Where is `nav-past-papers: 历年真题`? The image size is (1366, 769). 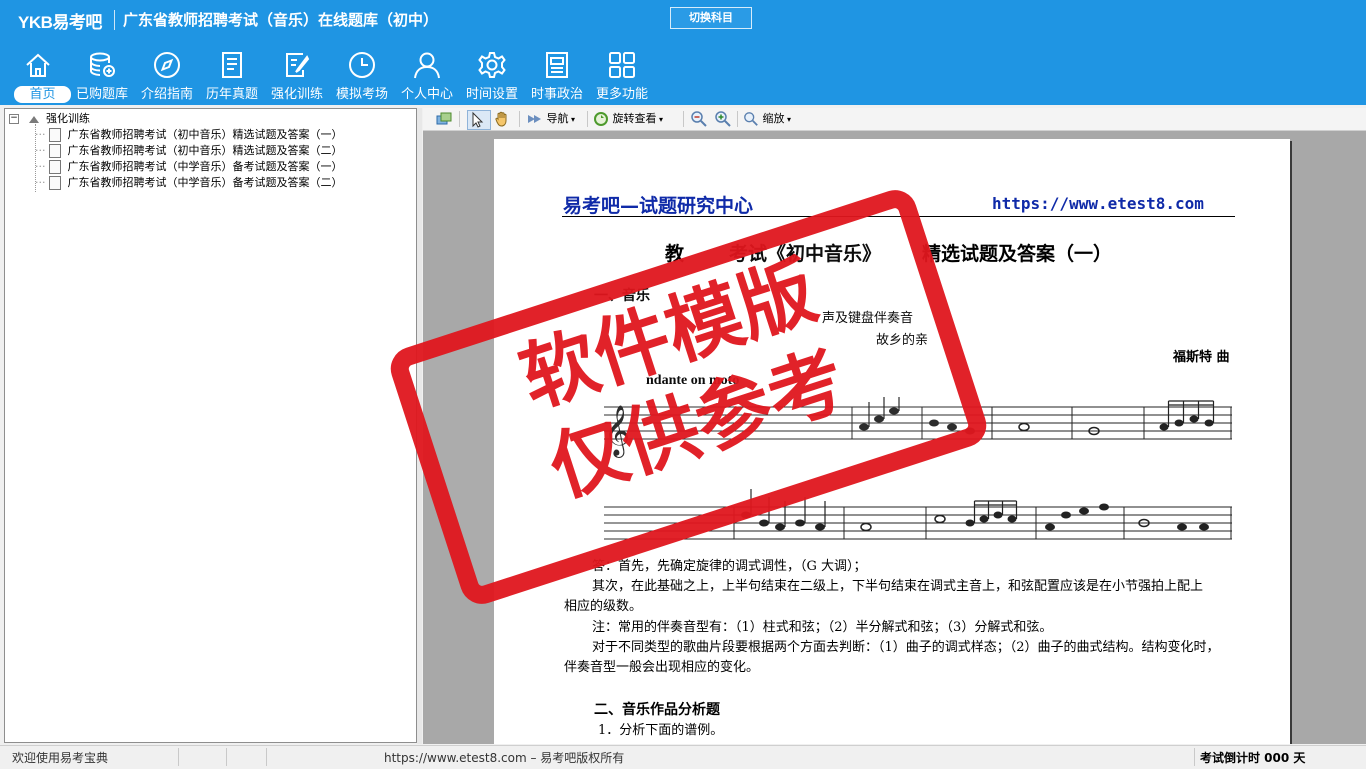
nav-past-papers: 历年真题 is located at coordinates (232, 75).